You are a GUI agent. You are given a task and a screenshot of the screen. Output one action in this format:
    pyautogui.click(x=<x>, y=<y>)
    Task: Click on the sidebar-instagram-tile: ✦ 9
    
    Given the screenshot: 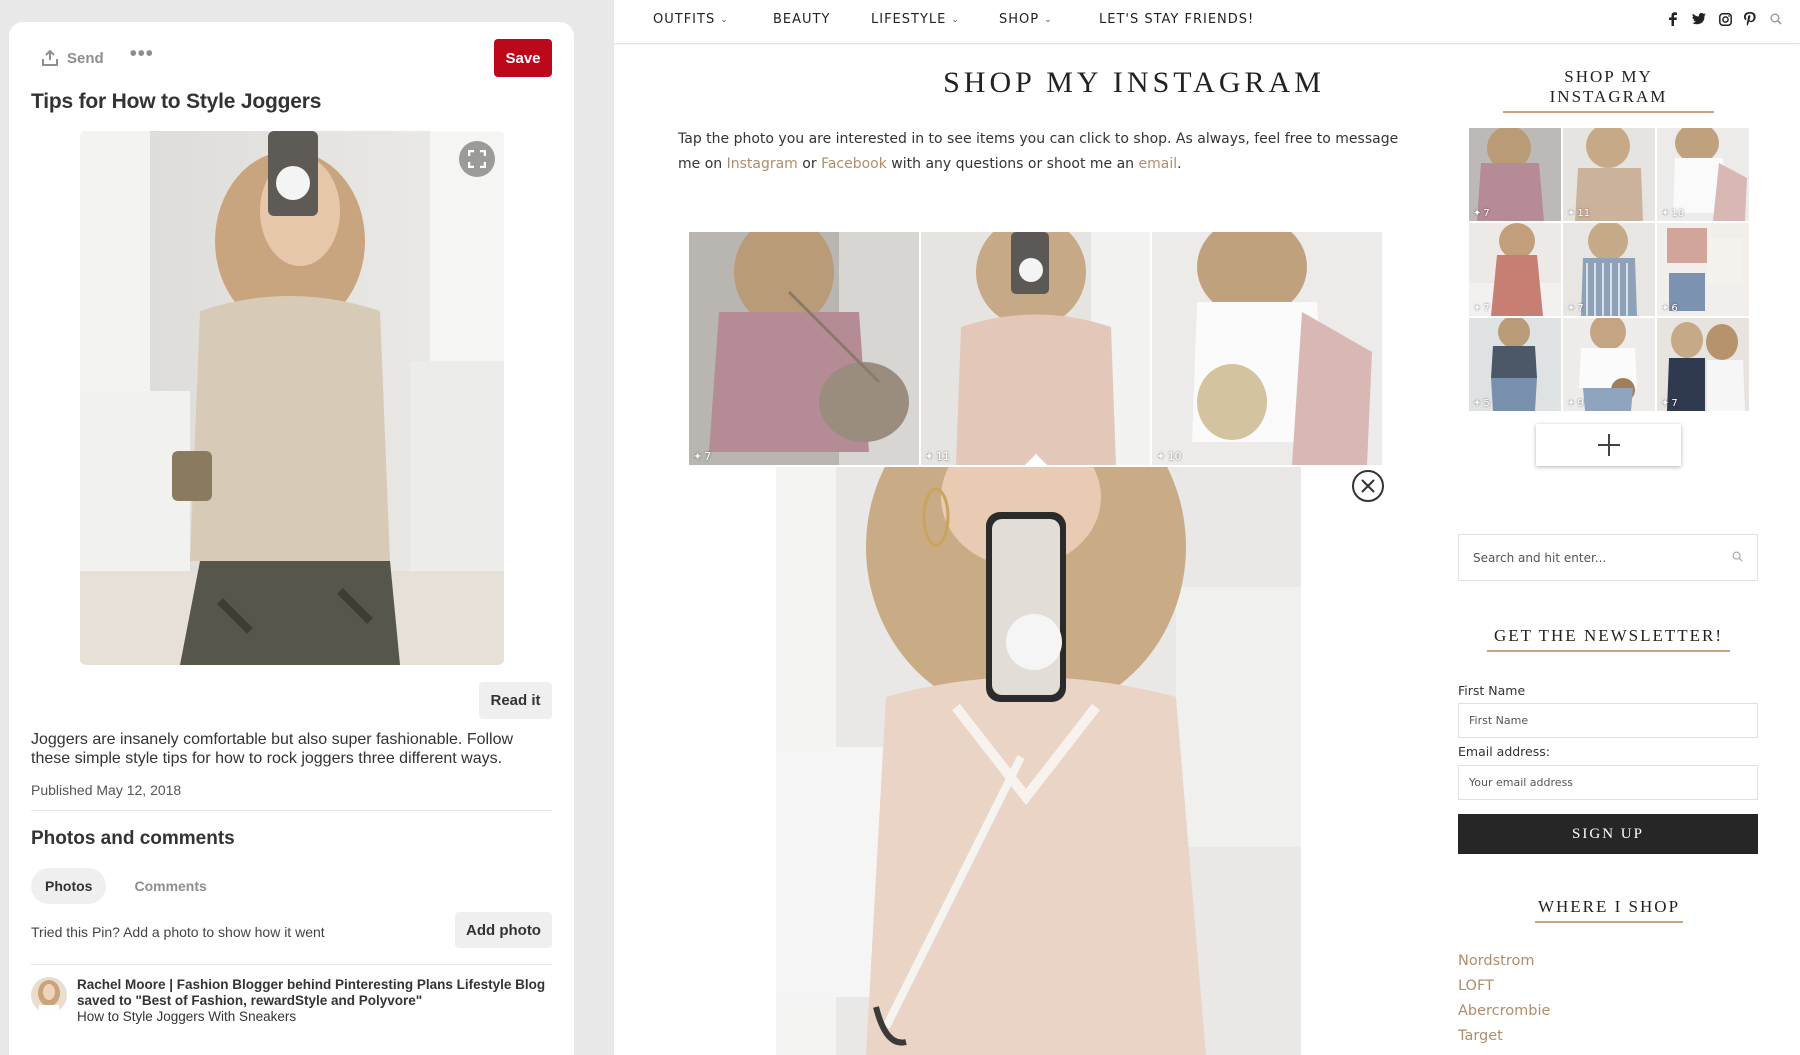 What is the action you would take?
    pyautogui.click(x=1609, y=364)
    